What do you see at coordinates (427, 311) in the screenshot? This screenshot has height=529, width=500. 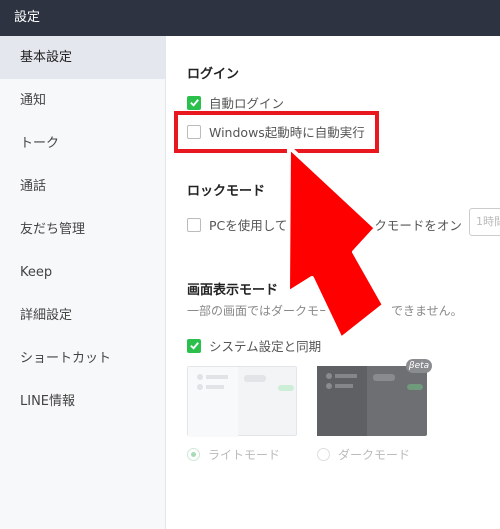 I see `display-description-right: できません。` at bounding box center [427, 311].